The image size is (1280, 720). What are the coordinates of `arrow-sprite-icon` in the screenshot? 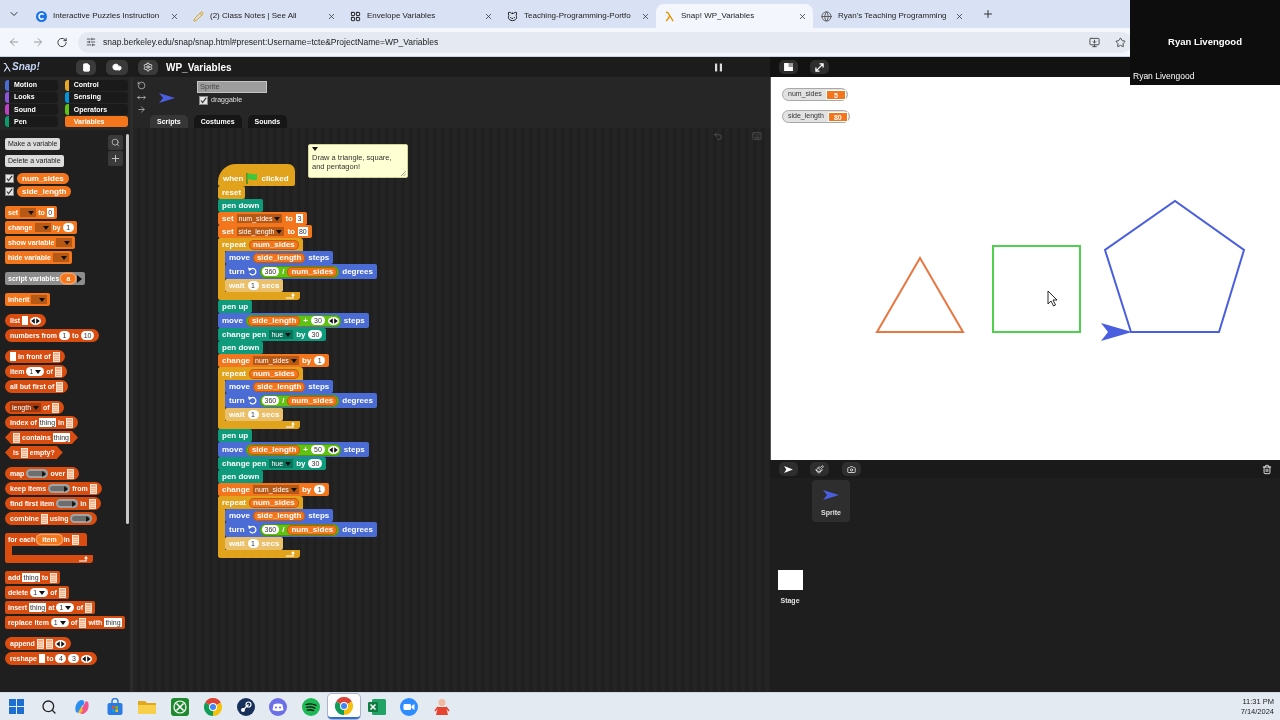 It's located at (167, 98).